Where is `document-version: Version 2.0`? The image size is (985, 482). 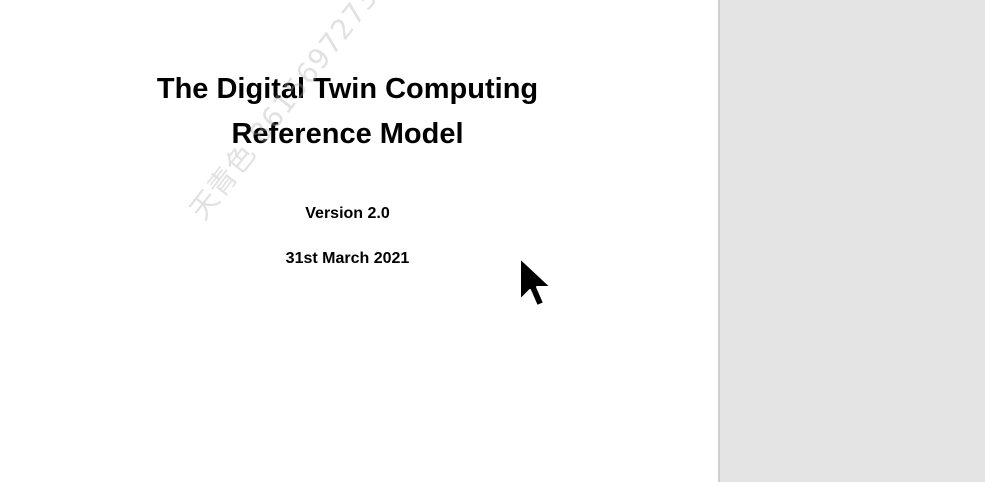 document-version: Version 2.0 is located at coordinates (347, 213).